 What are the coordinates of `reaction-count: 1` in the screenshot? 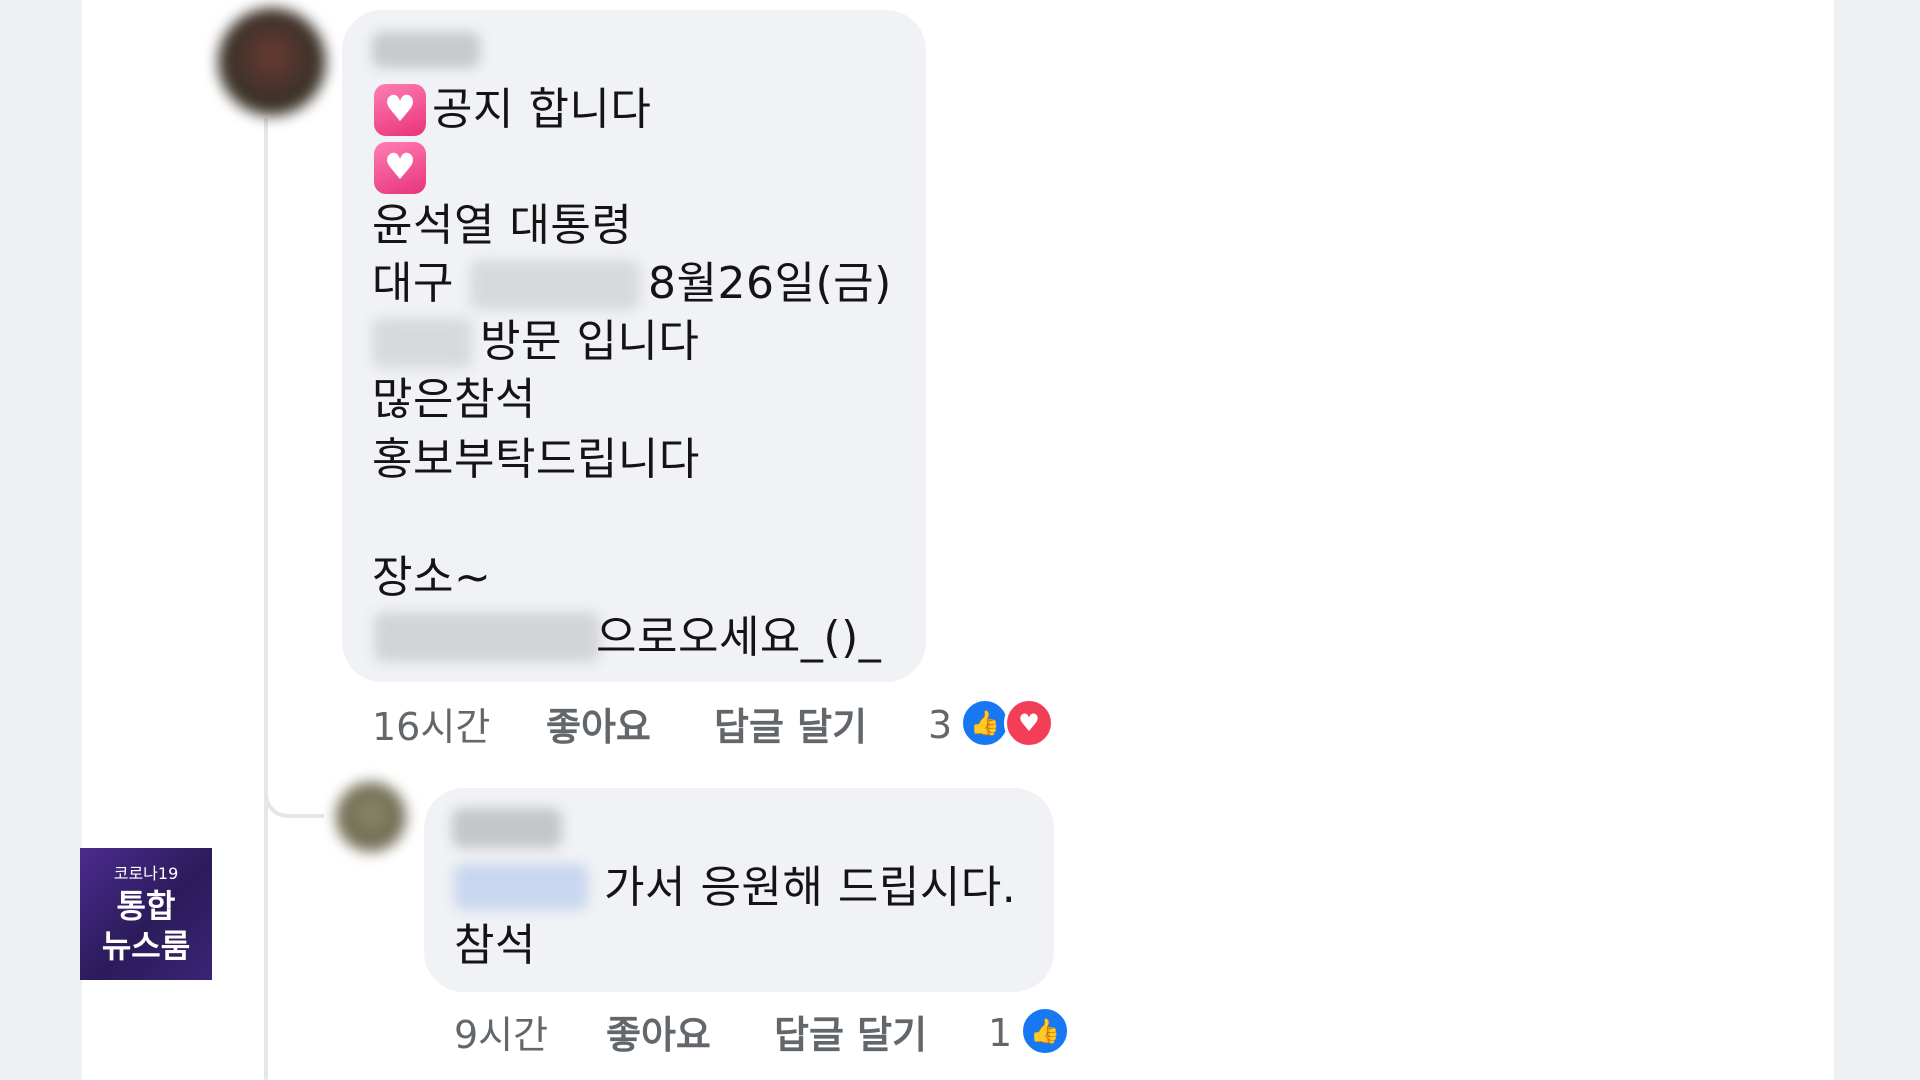 It's located at (1000, 1033).